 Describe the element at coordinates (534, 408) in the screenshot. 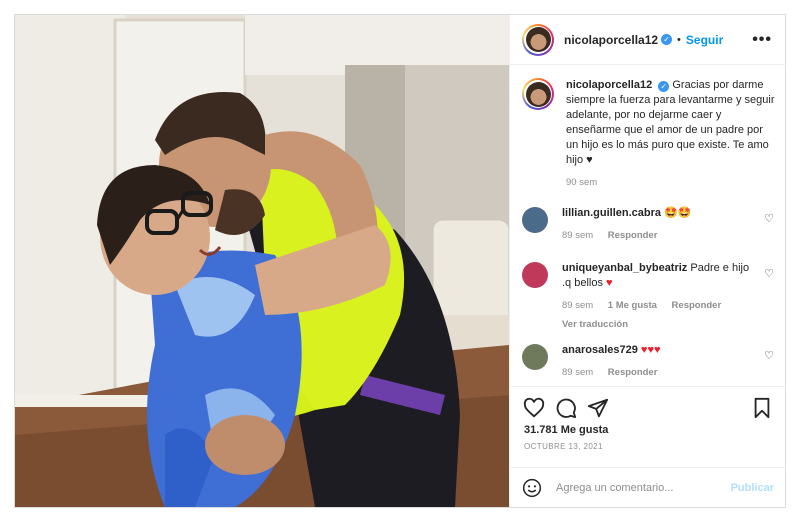

I see `like-heart-icon` at that location.